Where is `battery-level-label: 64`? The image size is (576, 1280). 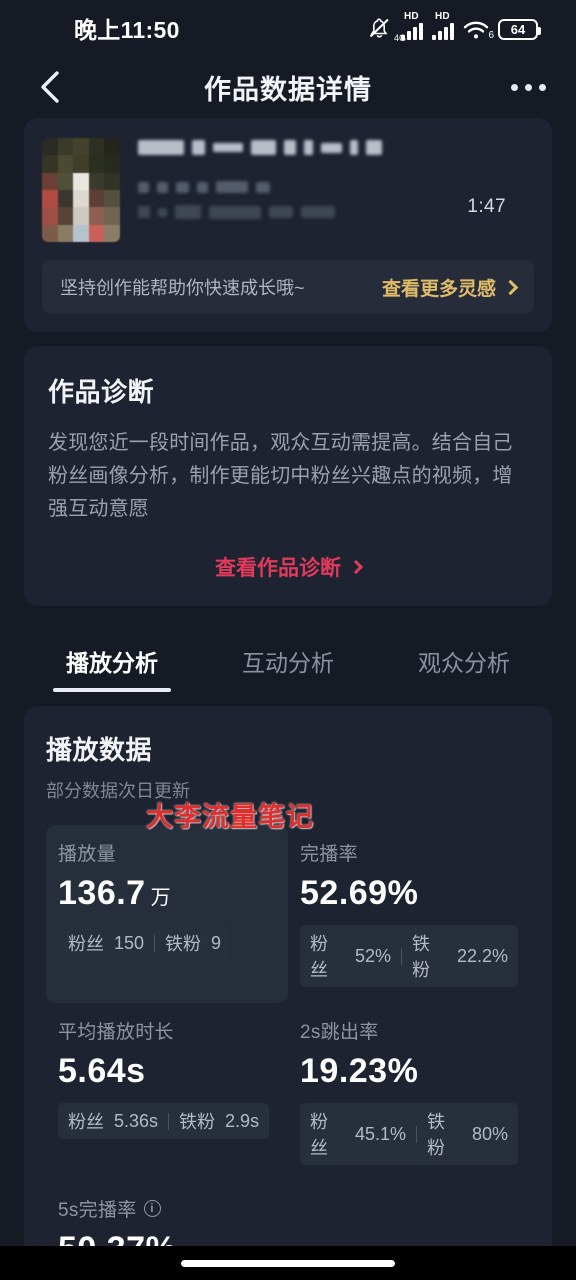 battery-level-label: 64 is located at coordinates (518, 29).